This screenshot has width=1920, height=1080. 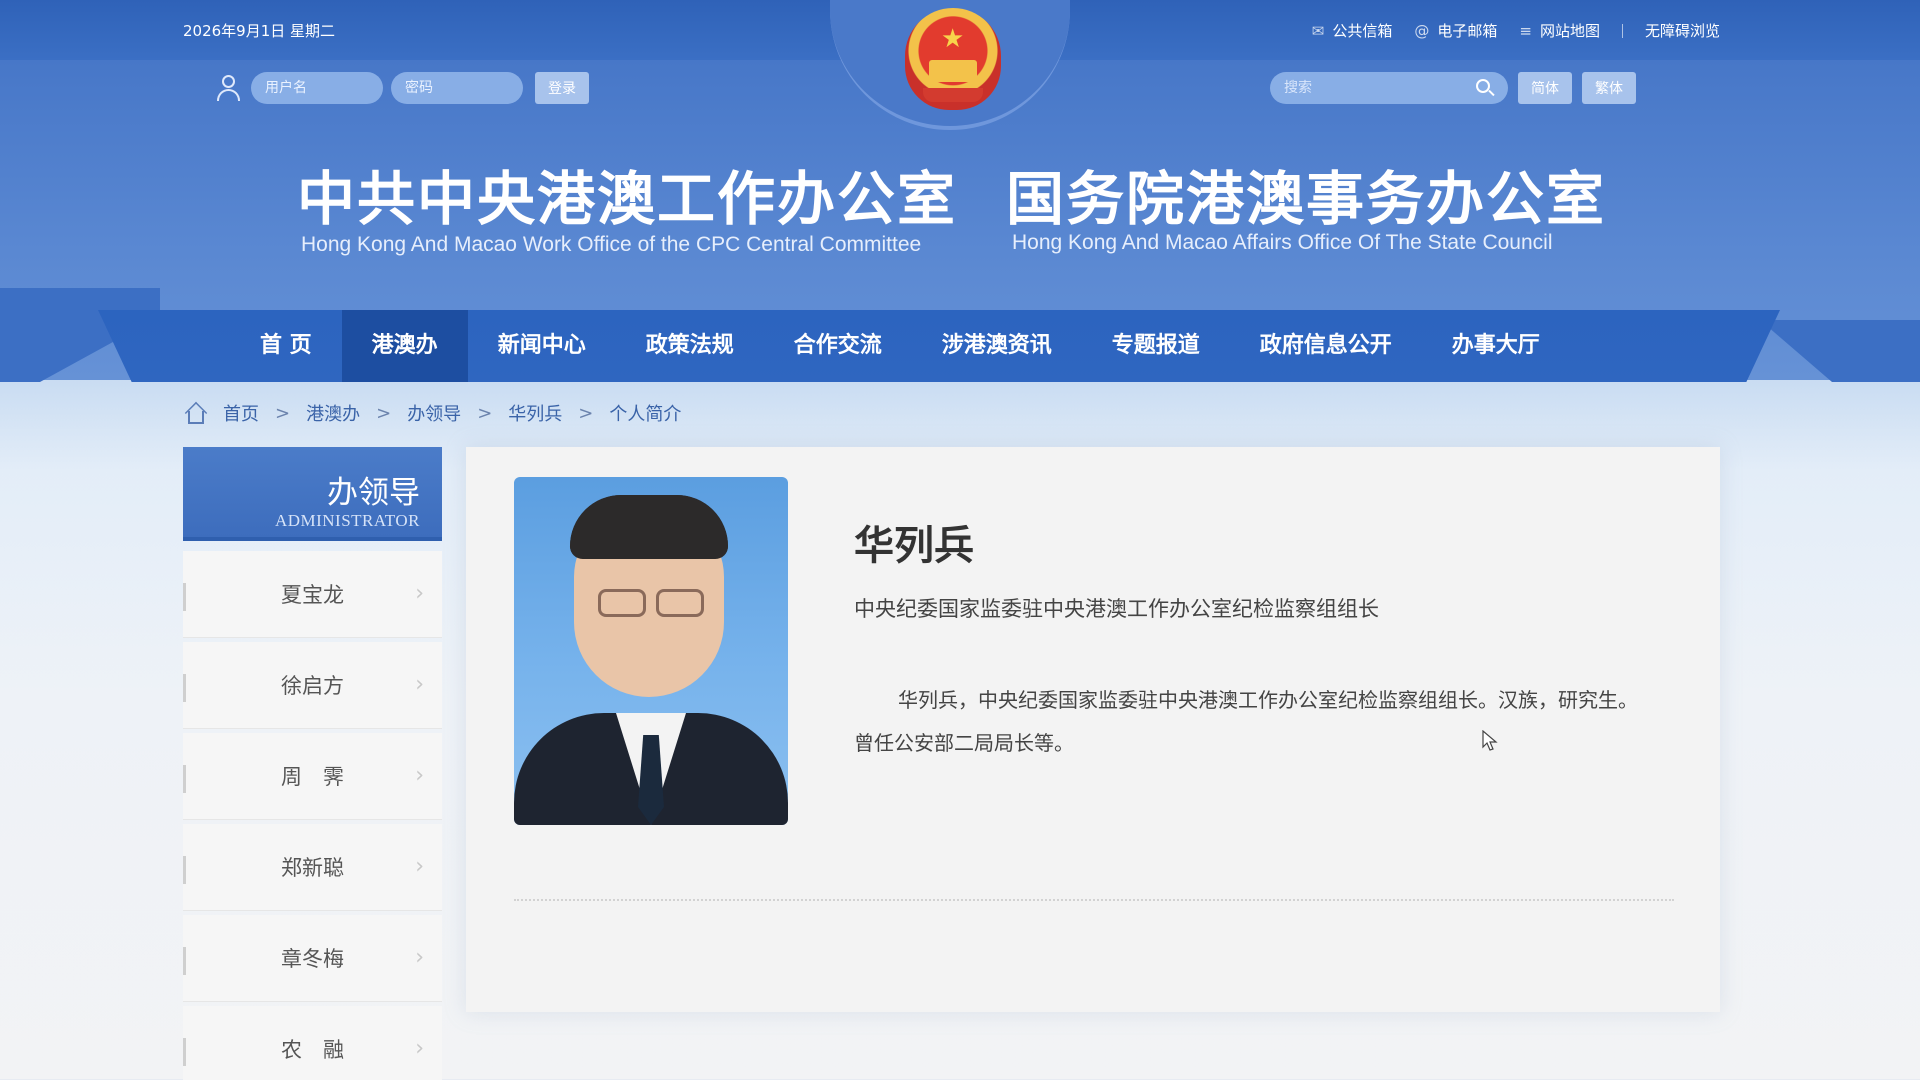 What do you see at coordinates (228, 95) in the screenshot?
I see `user-icon-body` at bounding box center [228, 95].